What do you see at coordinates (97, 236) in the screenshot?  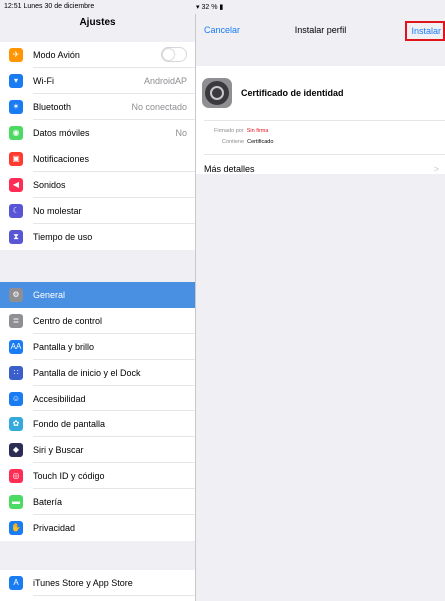 I see `sidebar-item-tiempo-de-uso: ⧗ Tiempo de uso` at bounding box center [97, 236].